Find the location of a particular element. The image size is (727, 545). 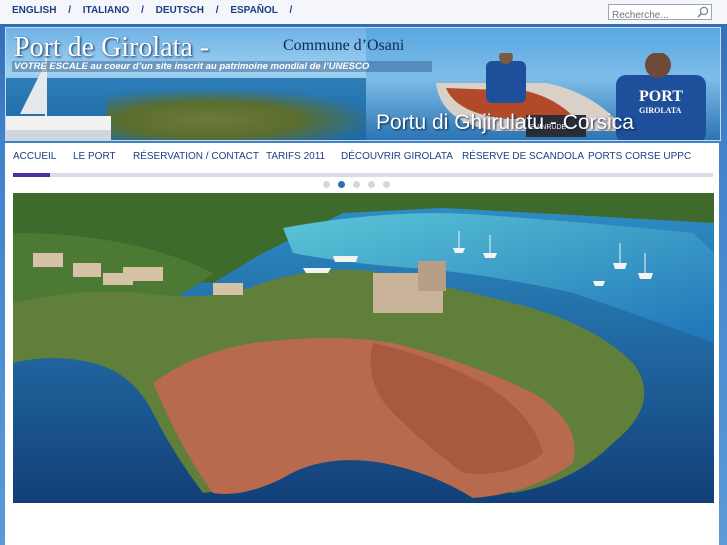

nav-item-accueil: ACCUEIL is located at coordinates (34, 156).